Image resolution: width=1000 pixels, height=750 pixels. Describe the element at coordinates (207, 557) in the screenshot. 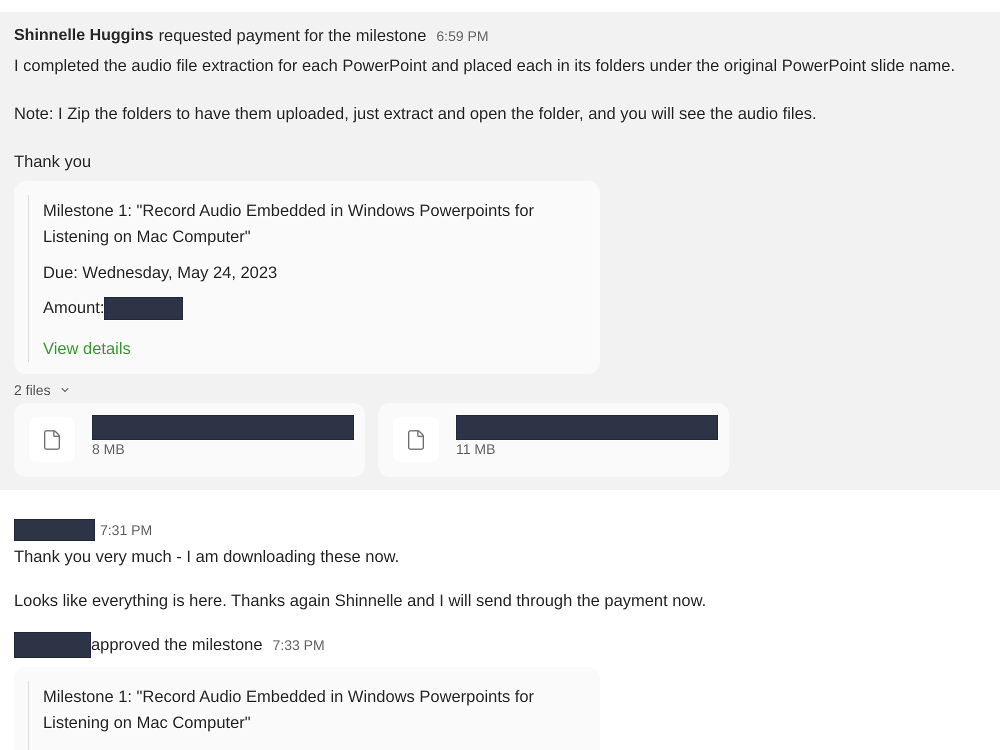

I see `message-text: Thank you very much - I am downloading these now.` at that location.